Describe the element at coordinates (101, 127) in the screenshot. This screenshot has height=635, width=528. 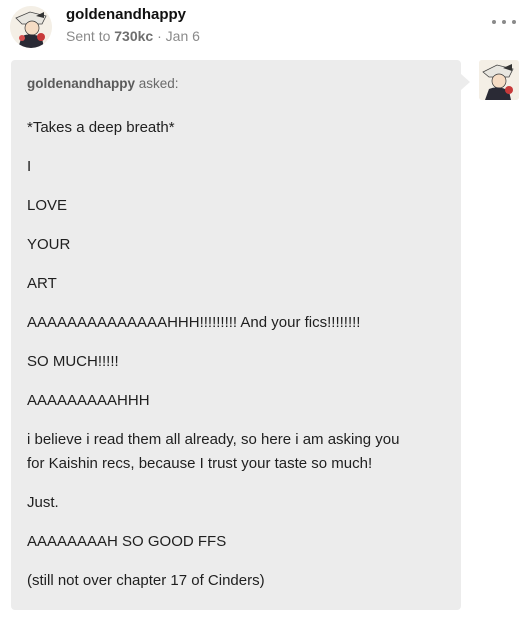
I see `ask-paragraph: *Takes a deep breath*` at that location.